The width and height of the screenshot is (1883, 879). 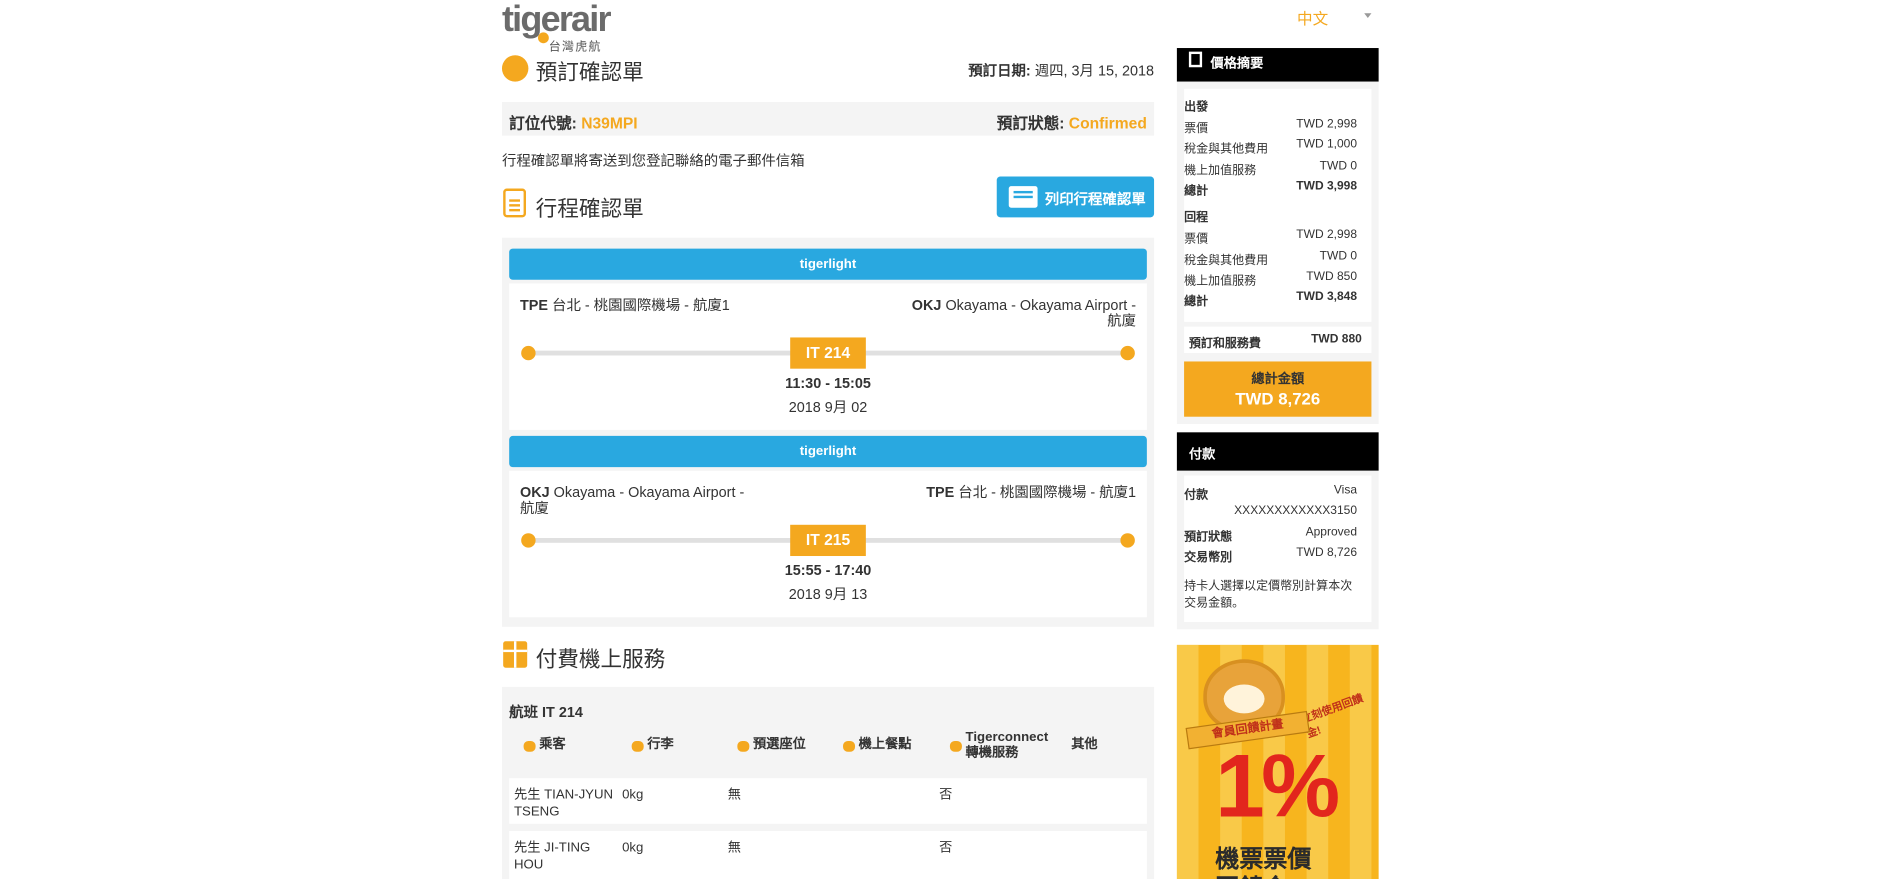 I want to click on grand-total-label: 總計金額, so click(x=1278, y=379).